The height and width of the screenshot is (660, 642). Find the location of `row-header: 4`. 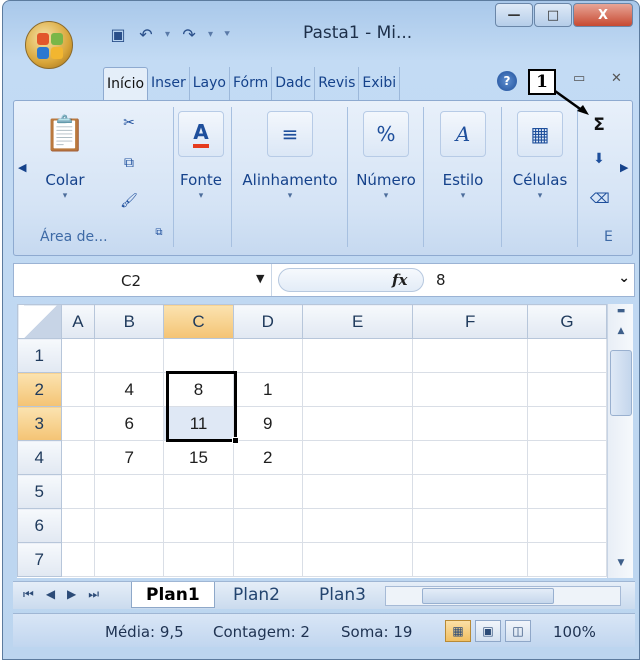

row-header: 4 is located at coordinates (39, 457).